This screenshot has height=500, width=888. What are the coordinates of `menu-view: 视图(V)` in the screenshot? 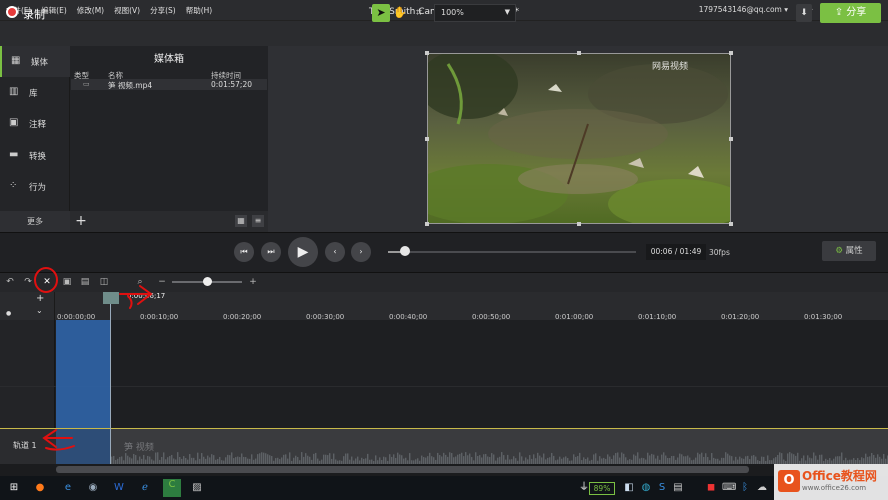 It's located at (127, 10).